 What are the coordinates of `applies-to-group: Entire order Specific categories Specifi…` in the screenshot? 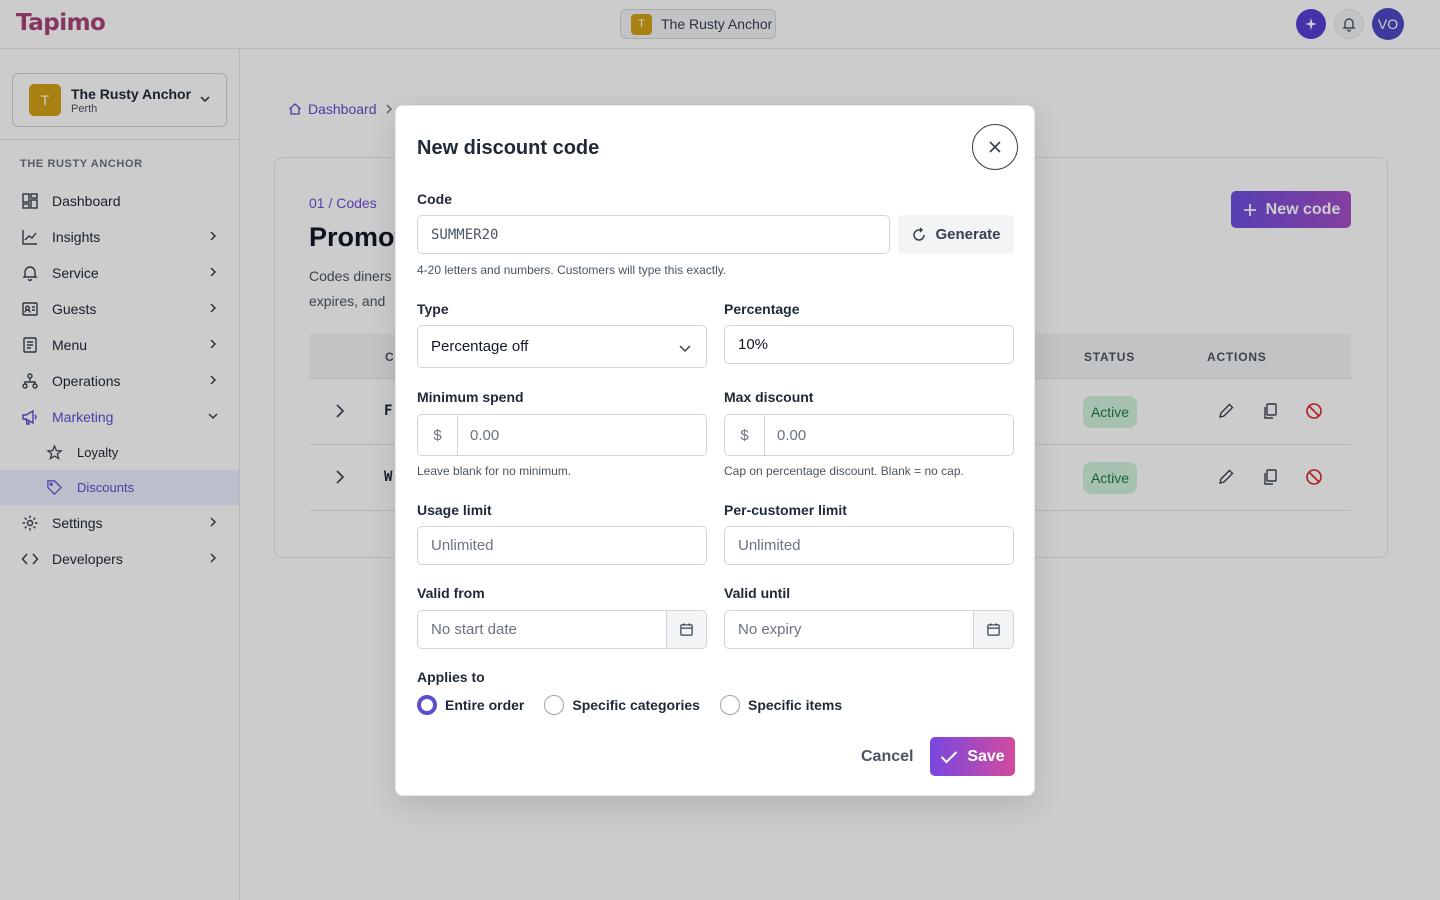 It's located at (629, 705).